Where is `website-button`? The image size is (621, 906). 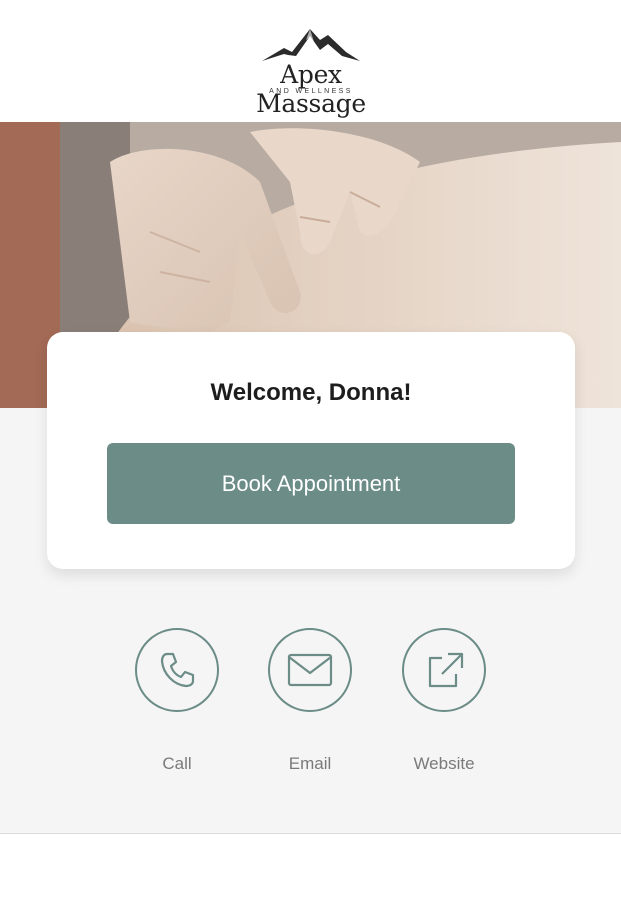 website-button is located at coordinates (444, 670).